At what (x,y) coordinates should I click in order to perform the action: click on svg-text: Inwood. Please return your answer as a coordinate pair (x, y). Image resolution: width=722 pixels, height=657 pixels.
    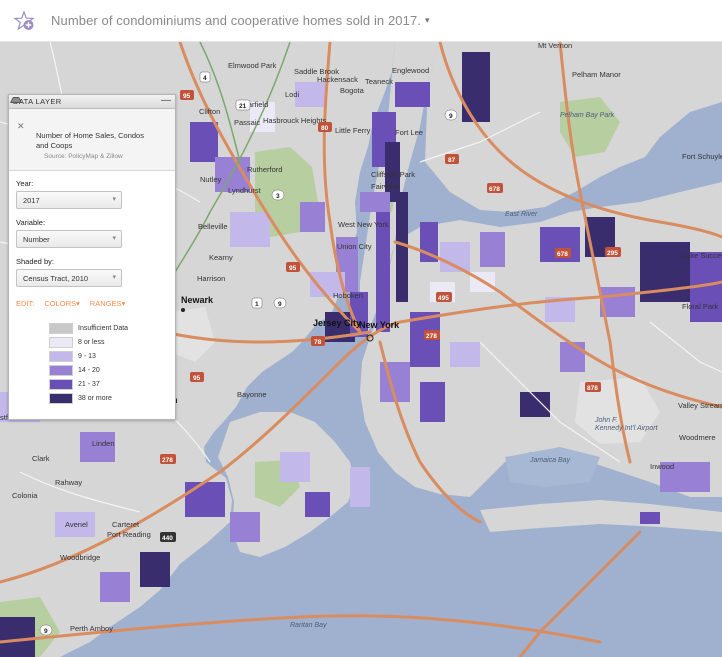
    Looking at the image, I should click on (662, 466).